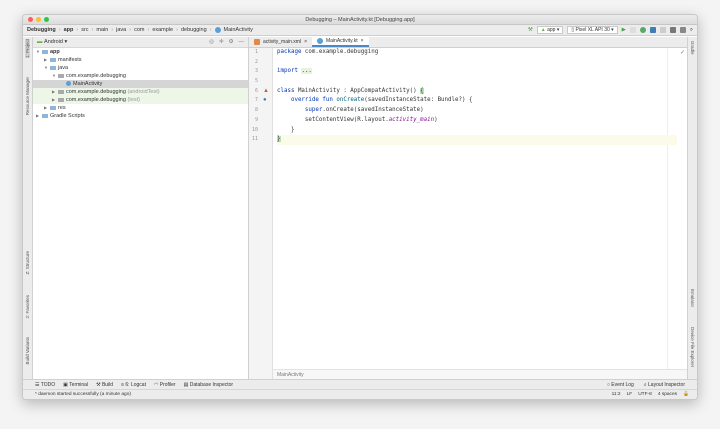 The image size is (720, 429). What do you see at coordinates (69, 30) in the screenshot?
I see `crumb: app` at bounding box center [69, 30].